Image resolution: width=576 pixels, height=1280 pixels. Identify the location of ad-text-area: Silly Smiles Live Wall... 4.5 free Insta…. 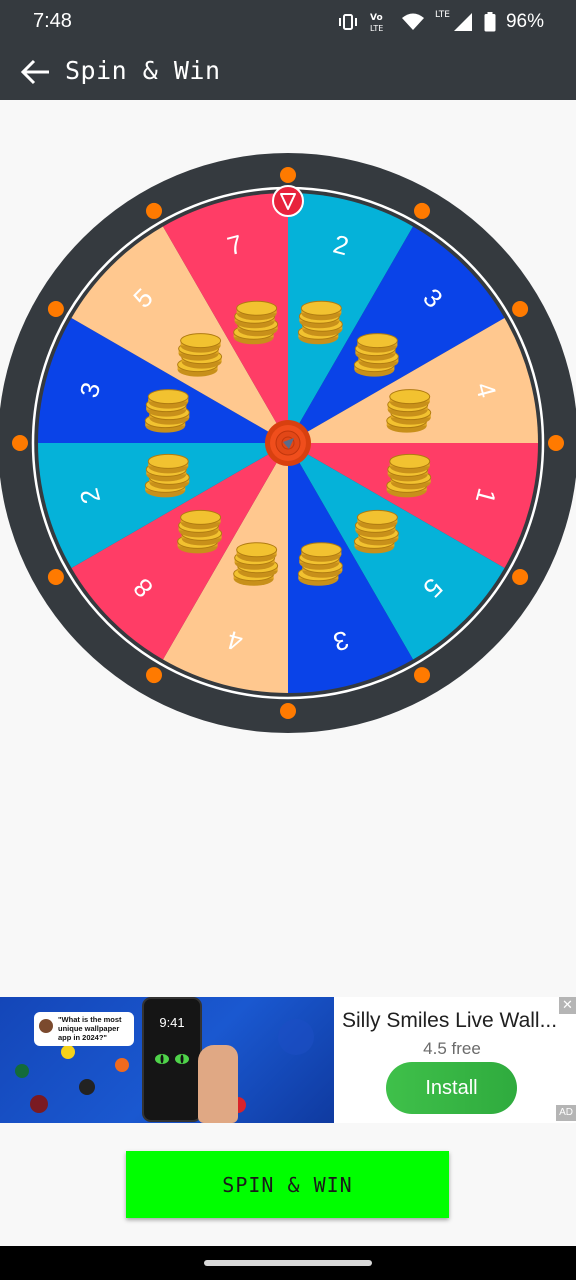
(455, 1060).